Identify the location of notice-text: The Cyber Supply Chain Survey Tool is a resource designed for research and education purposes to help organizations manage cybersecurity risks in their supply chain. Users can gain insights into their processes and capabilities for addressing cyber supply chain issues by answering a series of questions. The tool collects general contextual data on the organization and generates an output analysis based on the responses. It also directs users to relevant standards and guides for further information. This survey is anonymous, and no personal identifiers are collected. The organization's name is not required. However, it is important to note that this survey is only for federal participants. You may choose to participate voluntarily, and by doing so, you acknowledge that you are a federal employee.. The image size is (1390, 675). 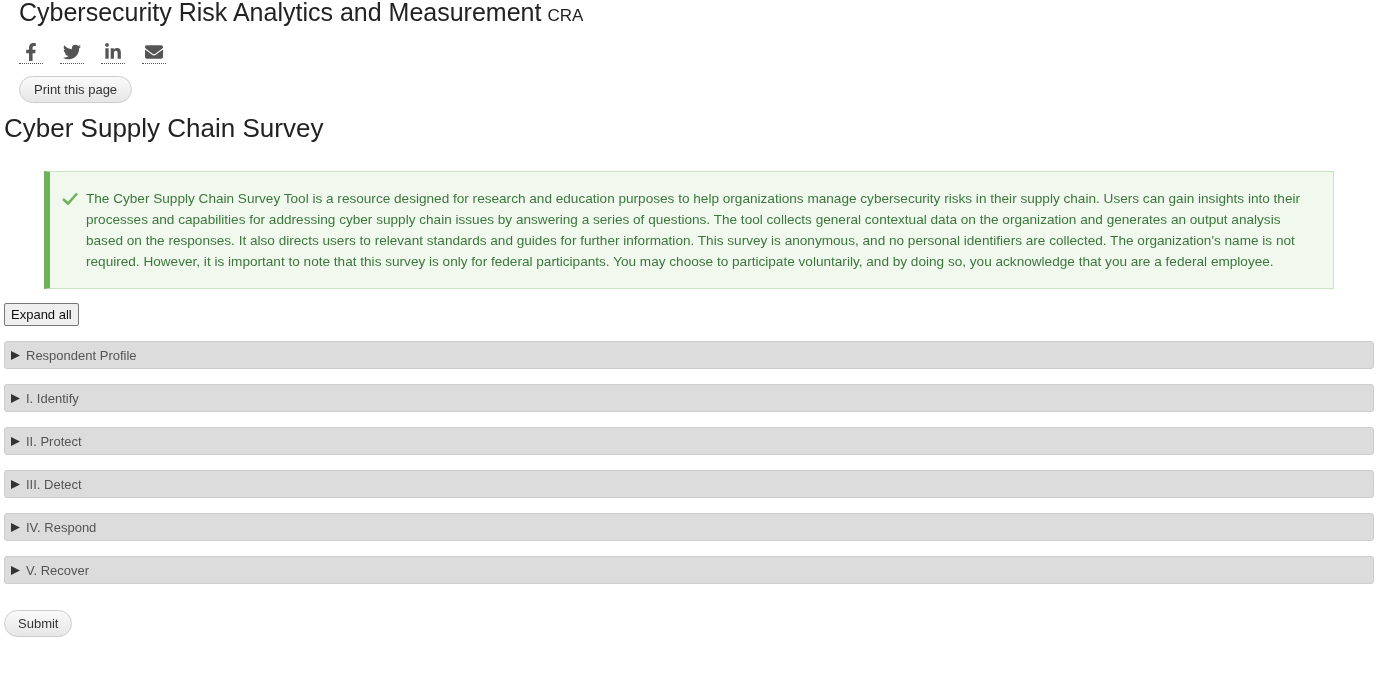
(694, 230).